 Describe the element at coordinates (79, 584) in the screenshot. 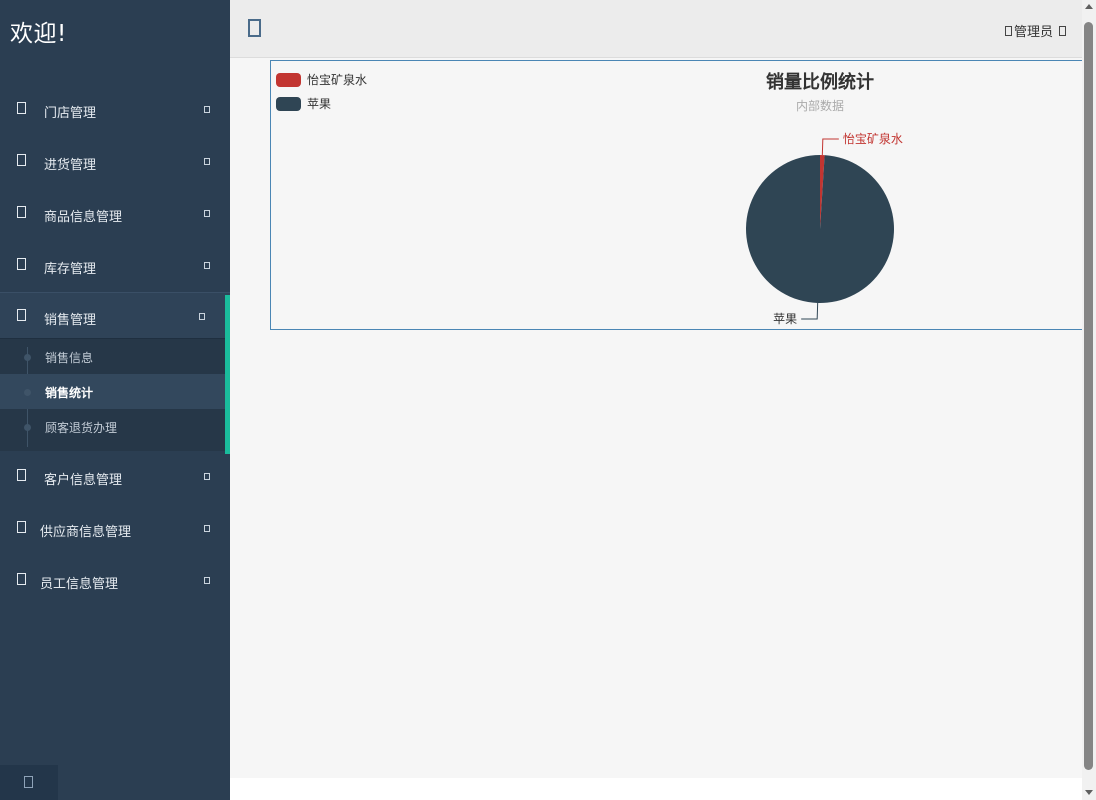

I see `sidebar-item-label: 员工信息管理` at that location.